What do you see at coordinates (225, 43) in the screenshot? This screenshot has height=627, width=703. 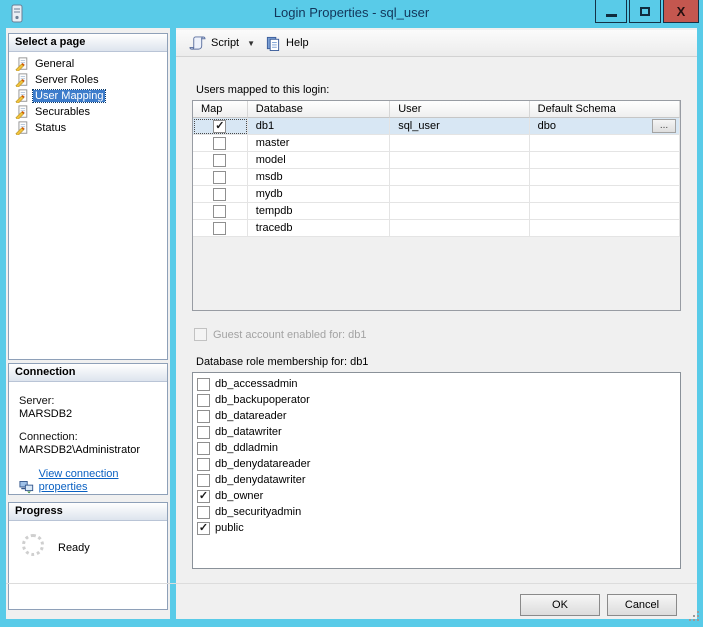 I see `script-button-label: Script` at bounding box center [225, 43].